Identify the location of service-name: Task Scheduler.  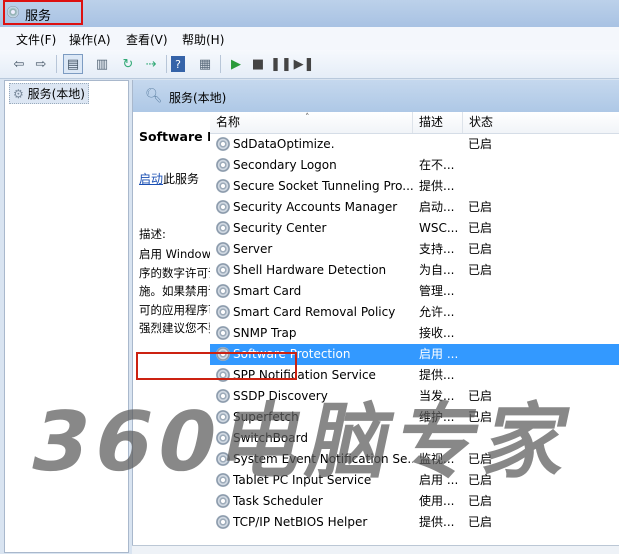
(278, 501).